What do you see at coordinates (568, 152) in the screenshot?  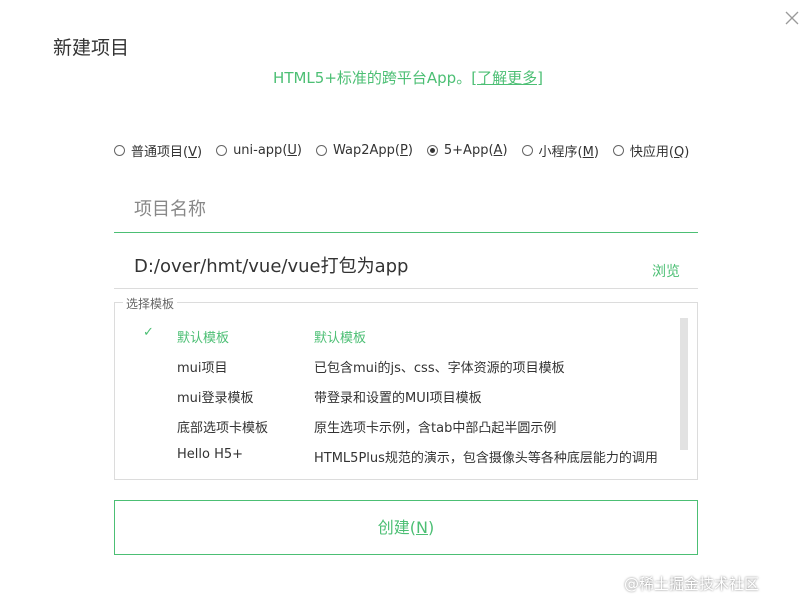 I see `type-label: 小程序(M)` at bounding box center [568, 152].